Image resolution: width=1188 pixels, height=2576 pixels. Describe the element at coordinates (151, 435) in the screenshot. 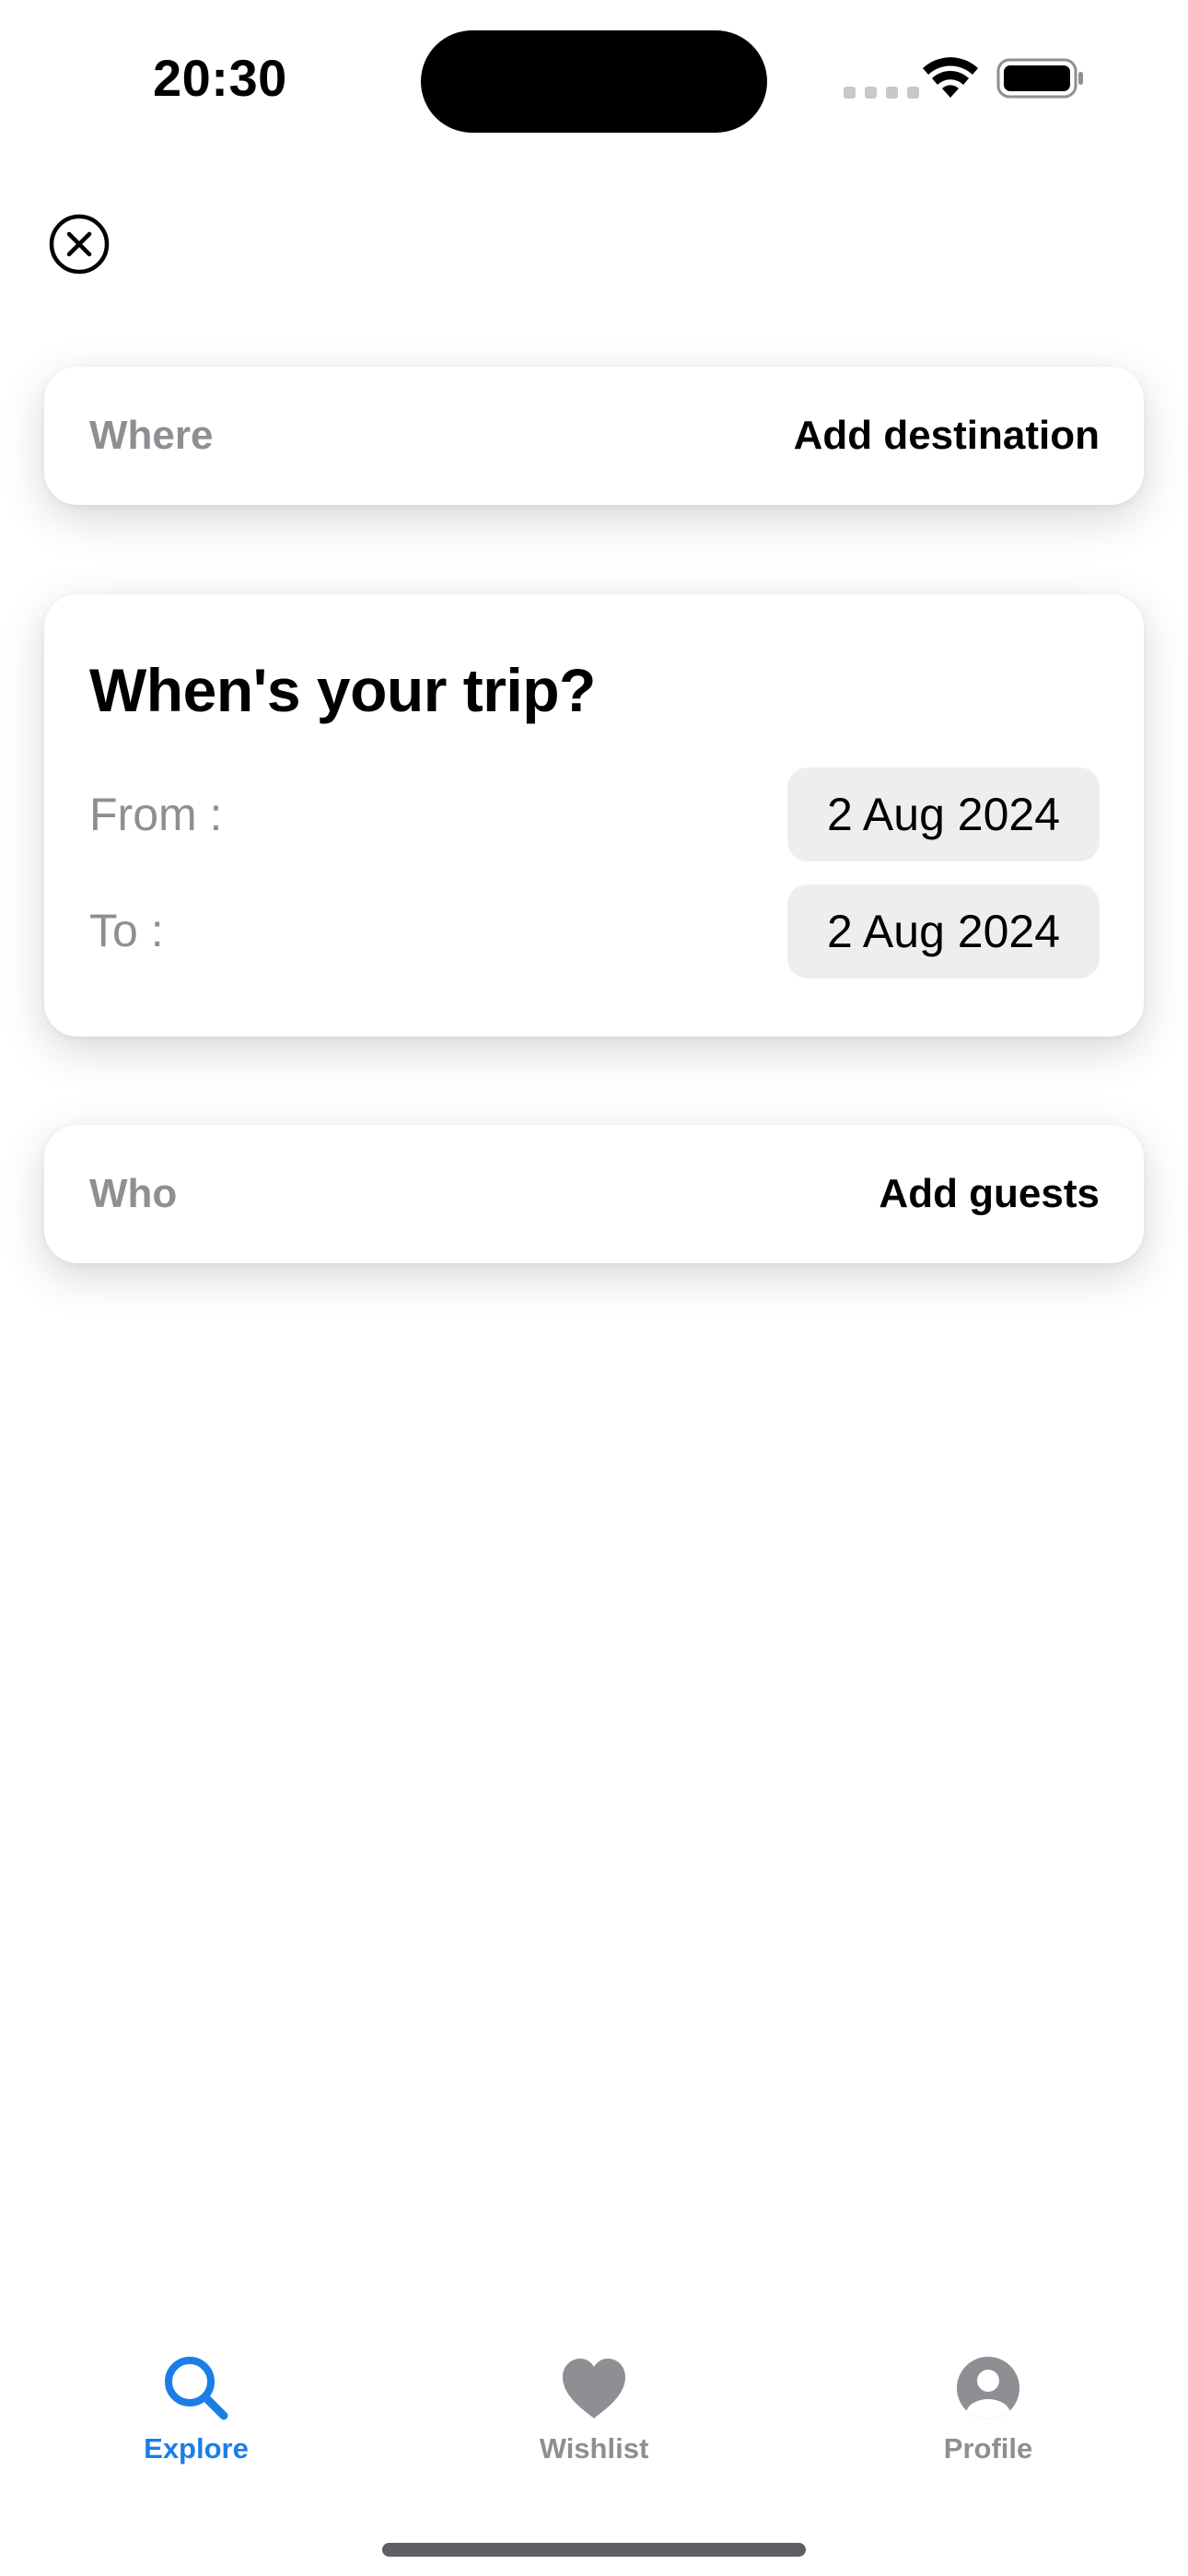

I see `where-label: Where` at that location.